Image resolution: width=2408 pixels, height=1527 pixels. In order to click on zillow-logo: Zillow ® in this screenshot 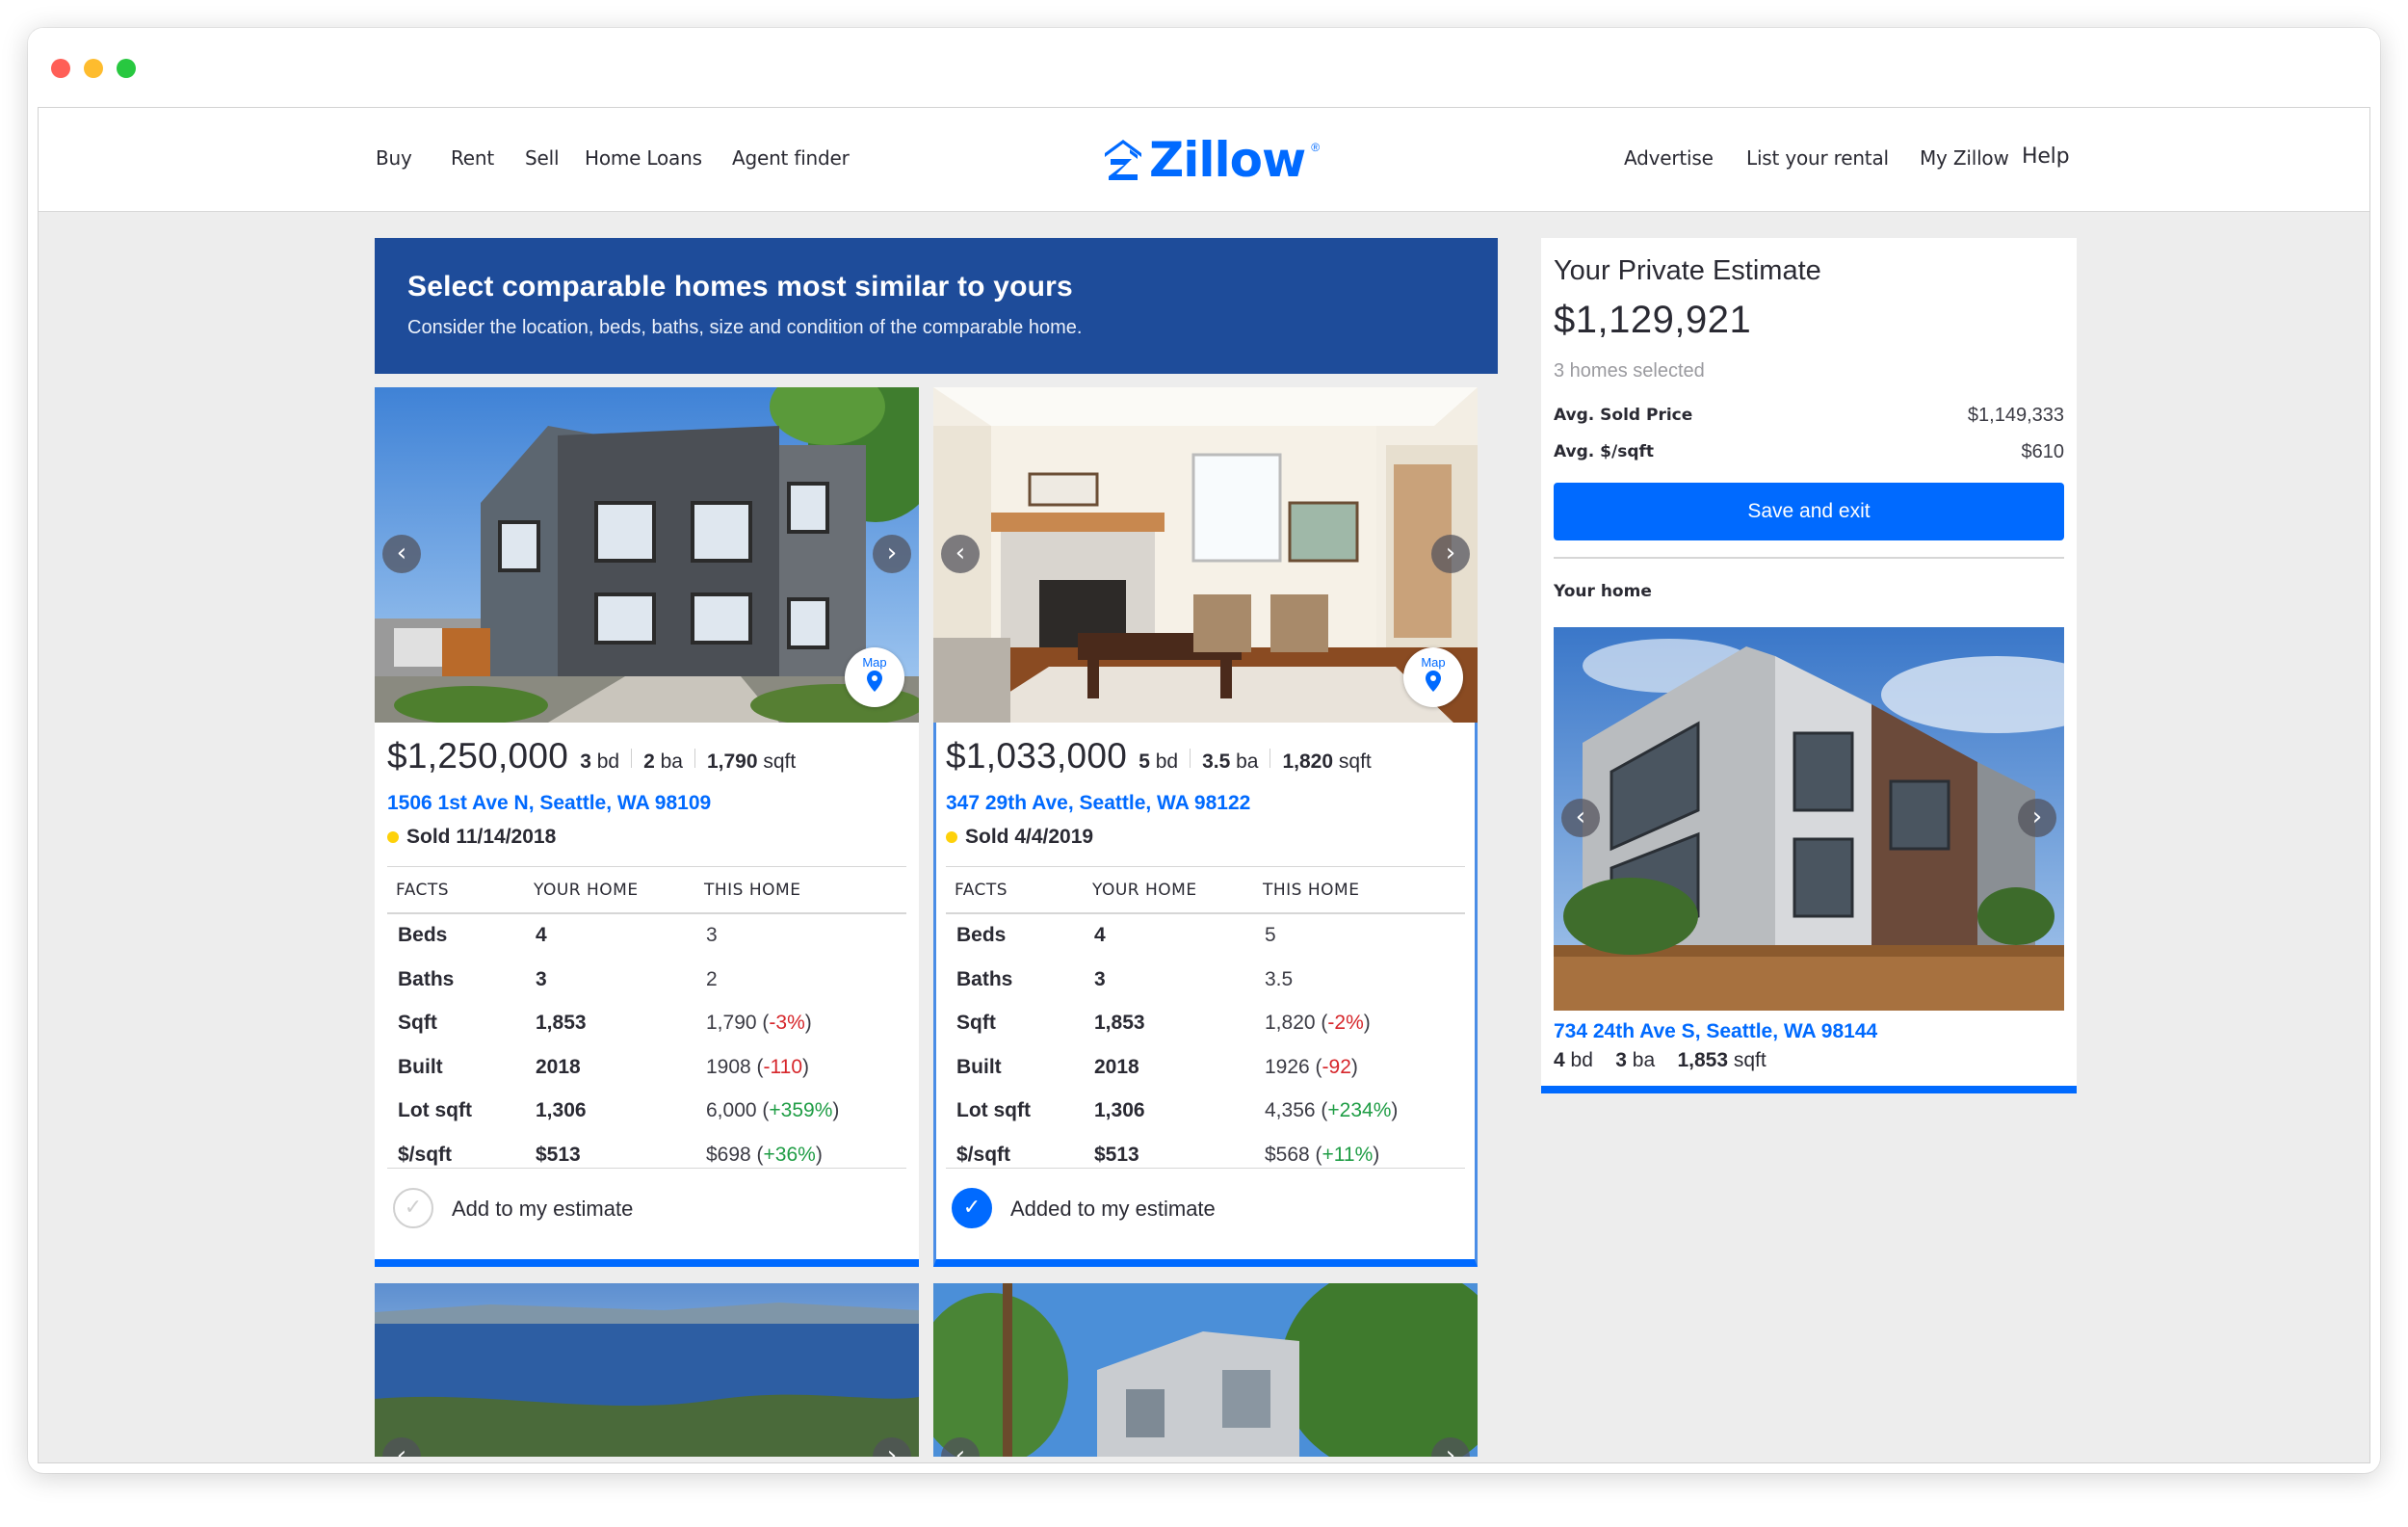, I will do `click(1211, 160)`.